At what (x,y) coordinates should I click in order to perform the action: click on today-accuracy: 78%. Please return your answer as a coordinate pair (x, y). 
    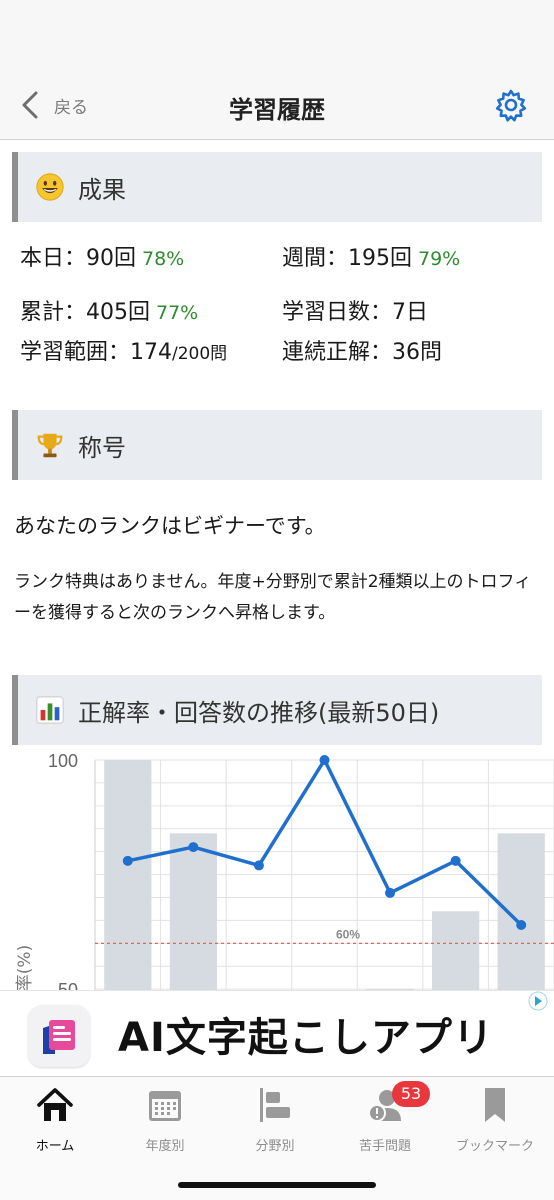
    Looking at the image, I should click on (163, 259).